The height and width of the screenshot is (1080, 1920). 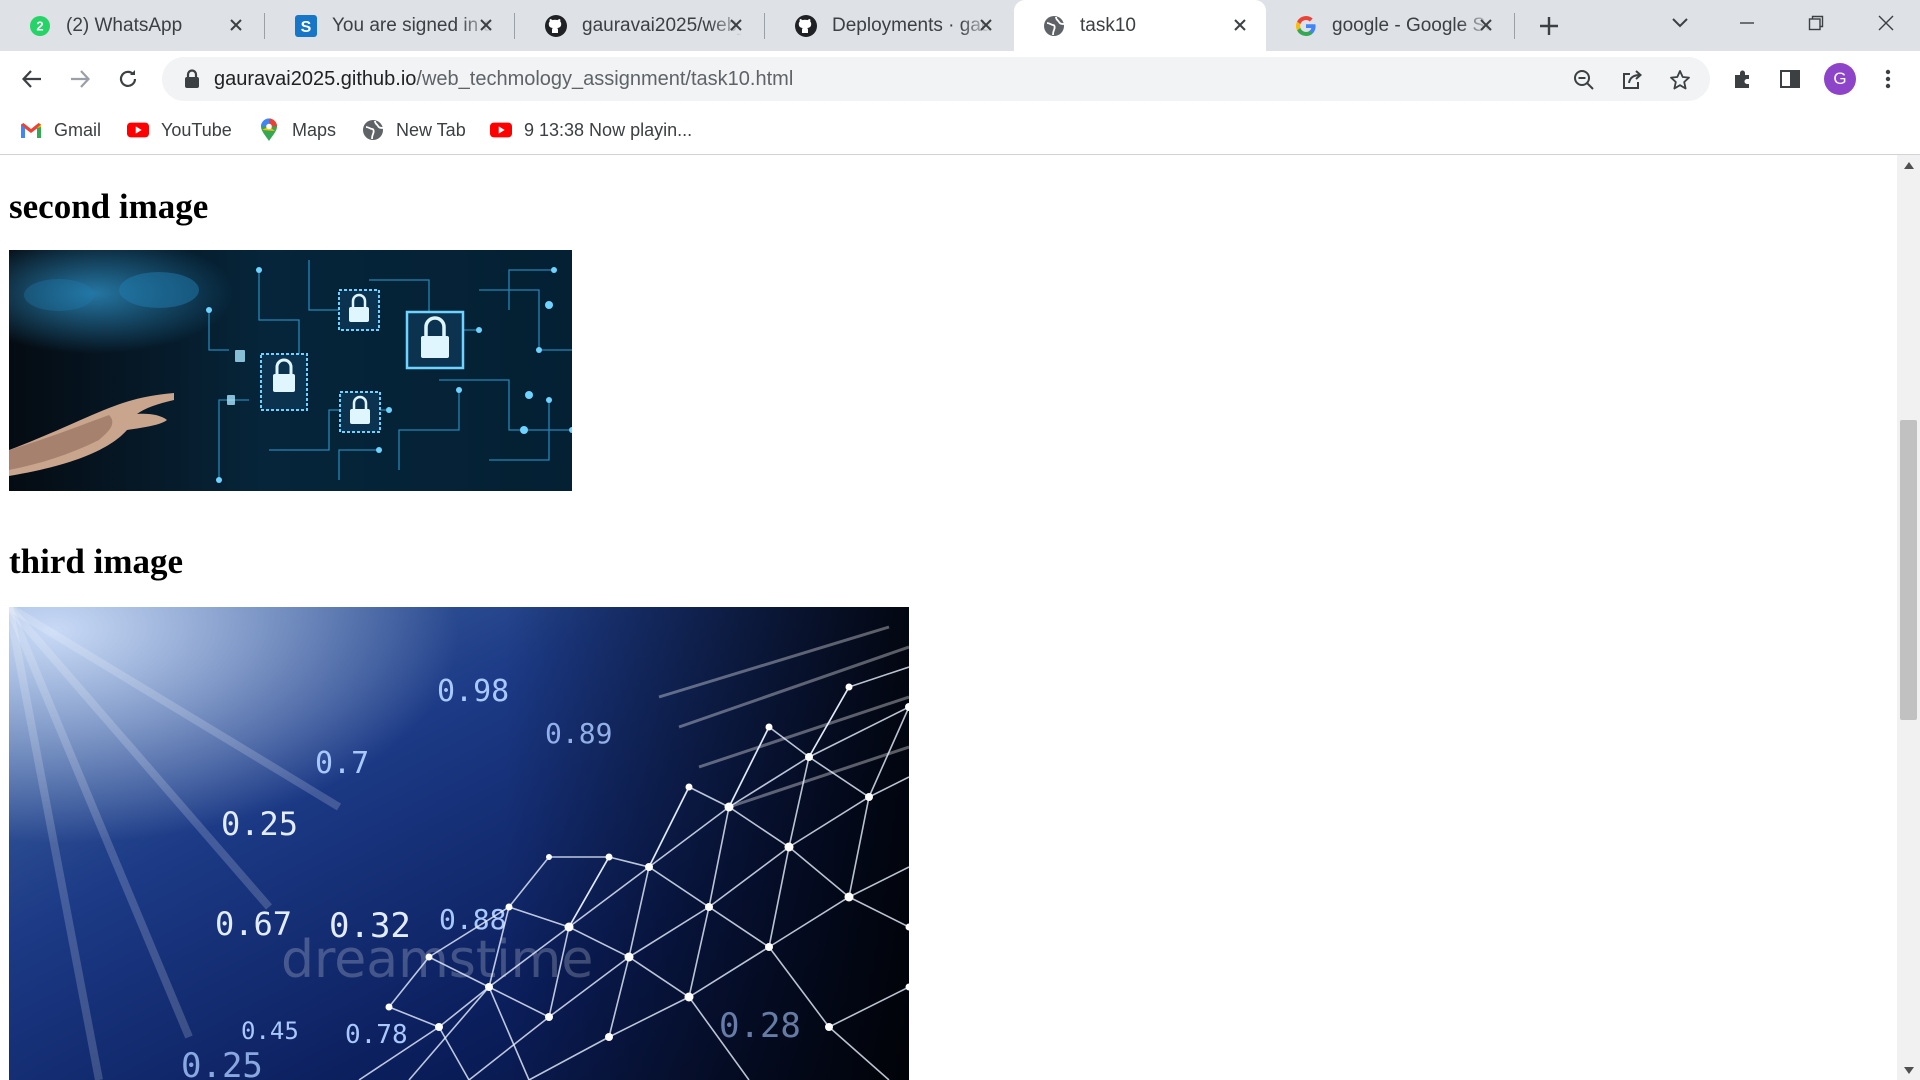 I want to click on bookmark-label: Maps, so click(x=314, y=129).